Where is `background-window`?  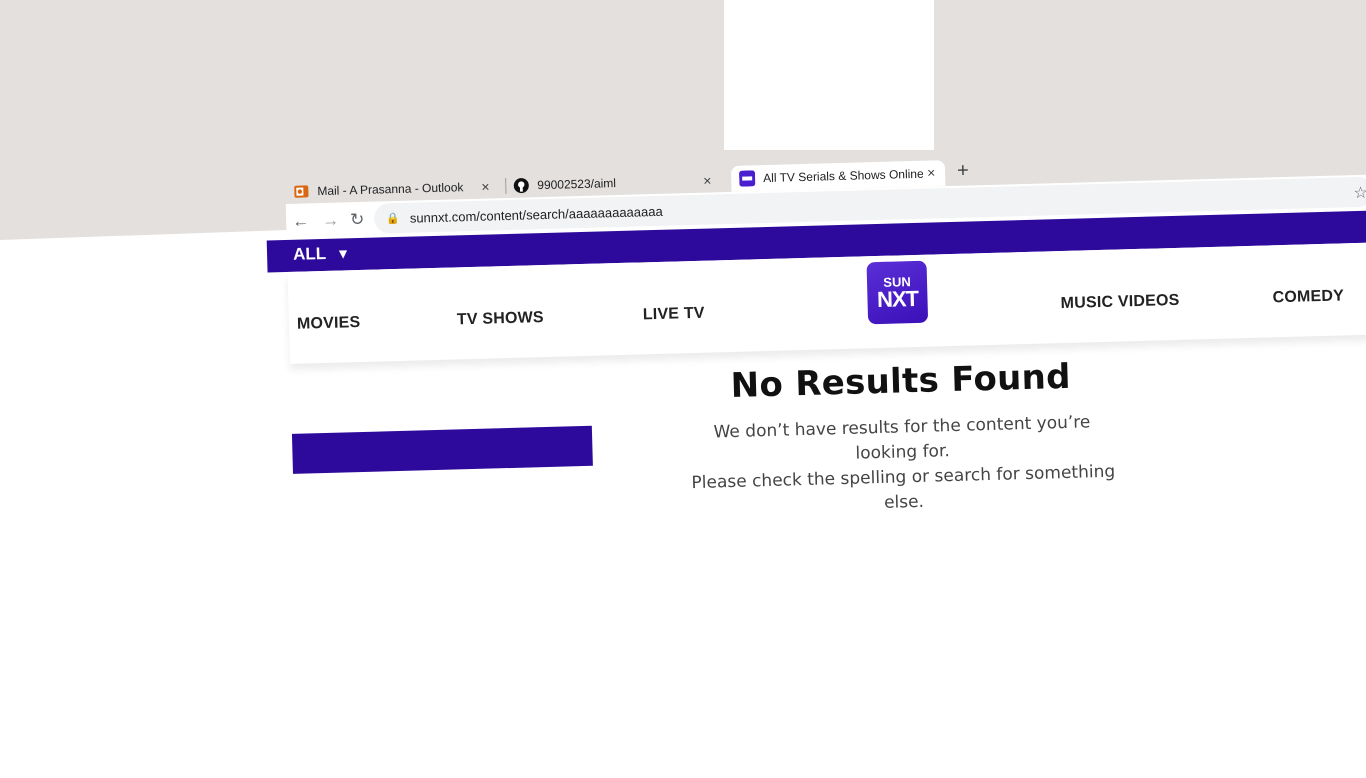 background-window is located at coordinates (829, 75).